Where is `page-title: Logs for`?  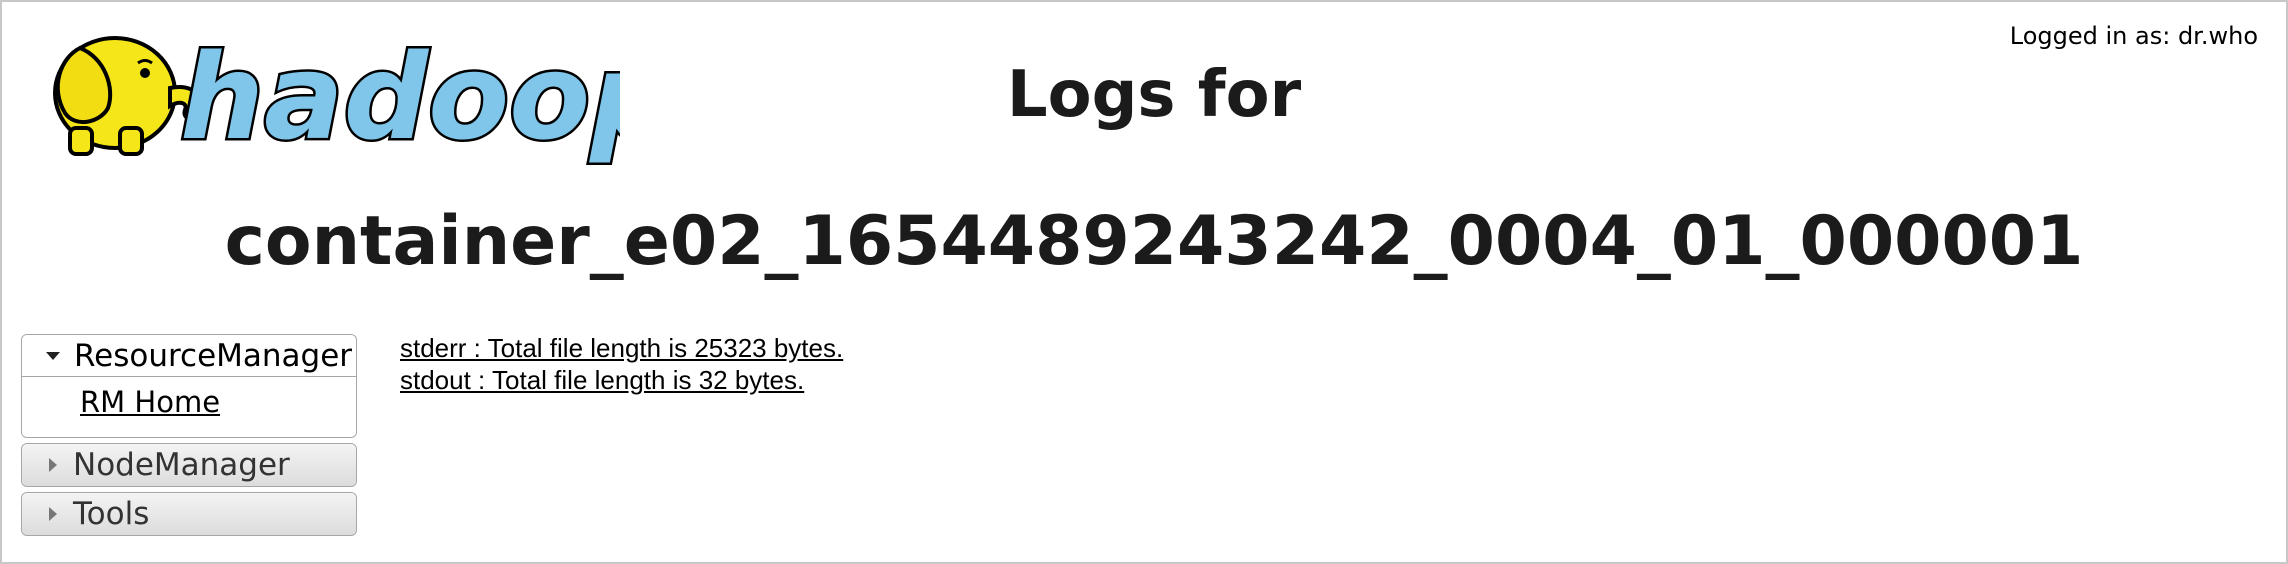 page-title: Logs for is located at coordinates (1154, 95).